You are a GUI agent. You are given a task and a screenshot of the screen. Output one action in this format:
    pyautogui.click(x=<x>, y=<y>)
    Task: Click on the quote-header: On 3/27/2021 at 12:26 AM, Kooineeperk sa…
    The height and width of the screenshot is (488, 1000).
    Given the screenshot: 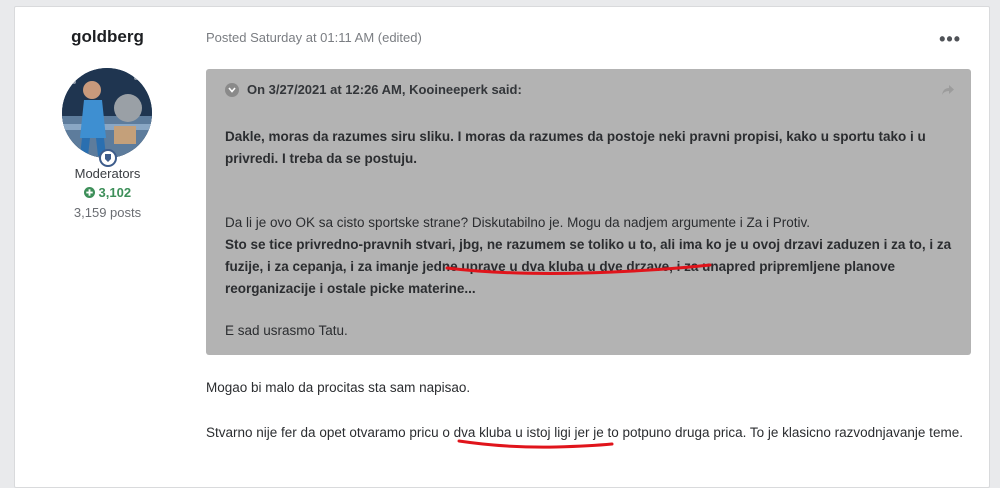 What is the action you would take?
    pyautogui.click(x=373, y=89)
    